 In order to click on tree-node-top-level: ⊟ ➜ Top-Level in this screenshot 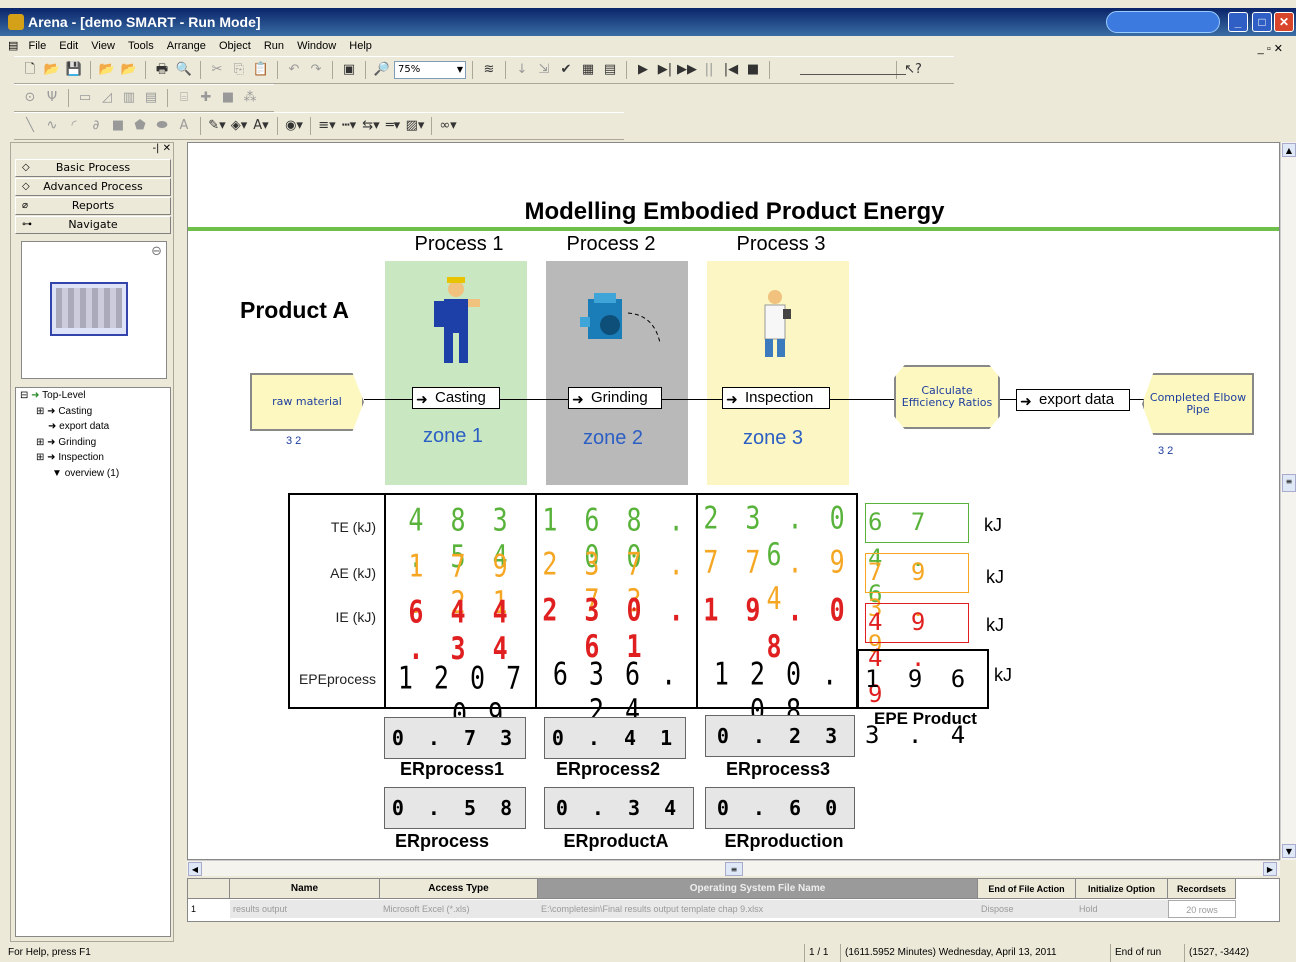, I will do `click(93, 396)`.